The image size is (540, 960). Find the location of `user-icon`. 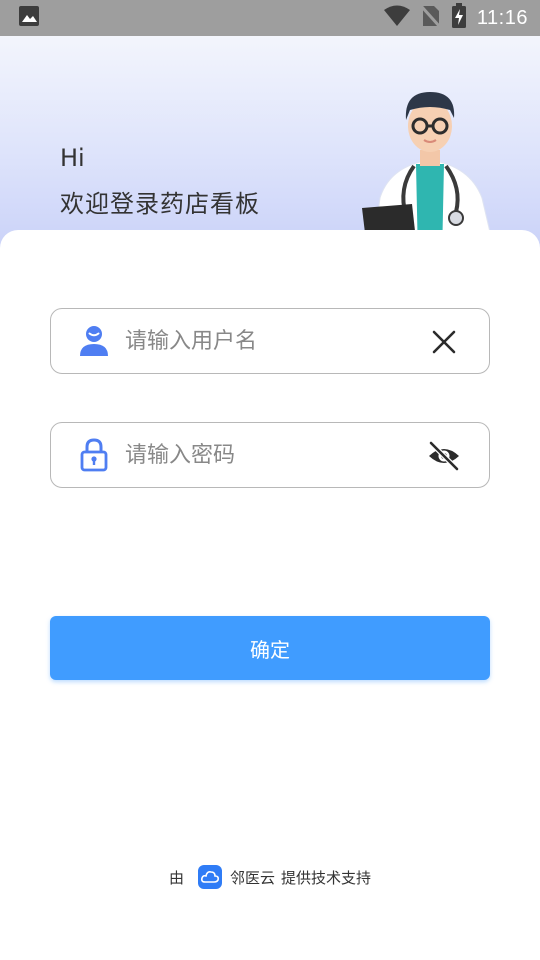

user-icon is located at coordinates (94, 341).